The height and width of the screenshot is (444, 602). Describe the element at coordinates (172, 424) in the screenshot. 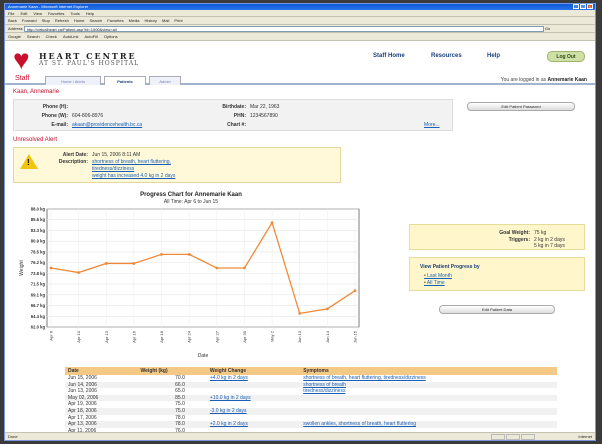

I see `cell-weight: 78.0` at that location.